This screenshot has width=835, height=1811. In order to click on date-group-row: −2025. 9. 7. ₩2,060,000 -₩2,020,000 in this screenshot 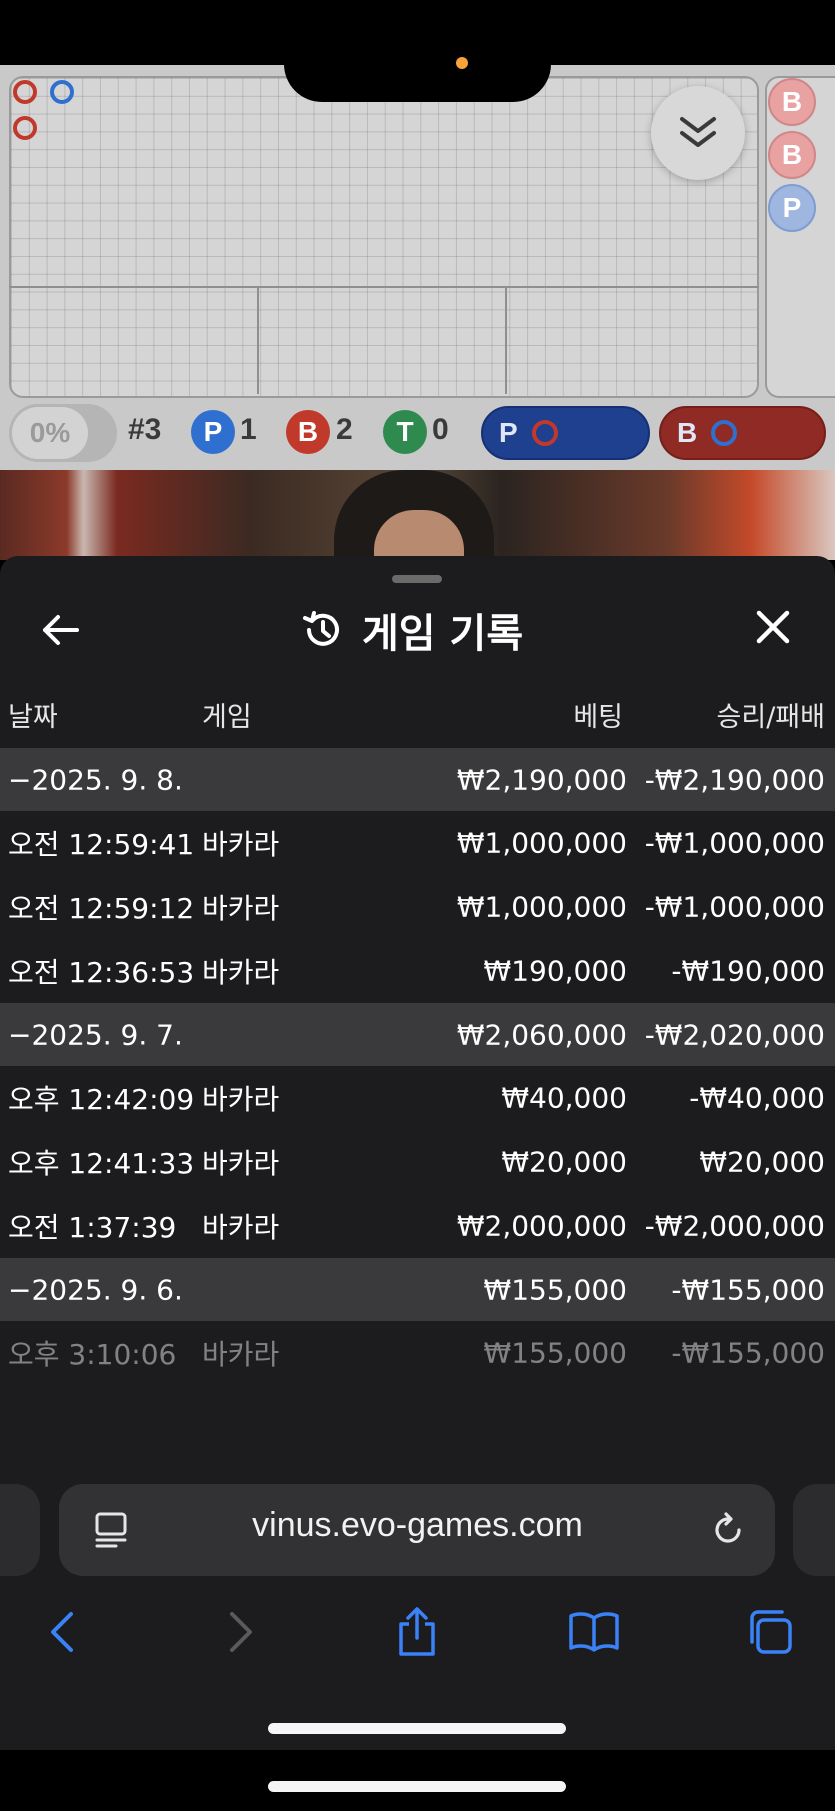, I will do `click(417, 1034)`.